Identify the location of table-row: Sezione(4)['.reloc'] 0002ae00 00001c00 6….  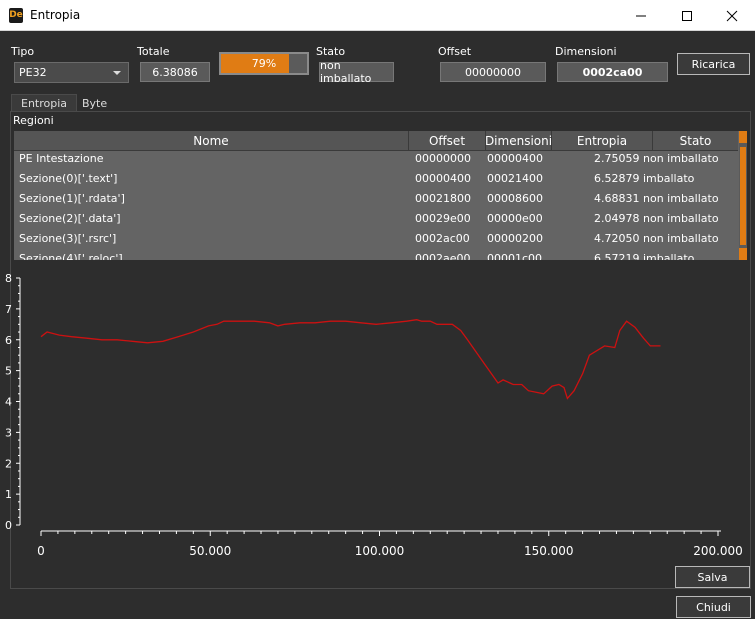
(376, 254).